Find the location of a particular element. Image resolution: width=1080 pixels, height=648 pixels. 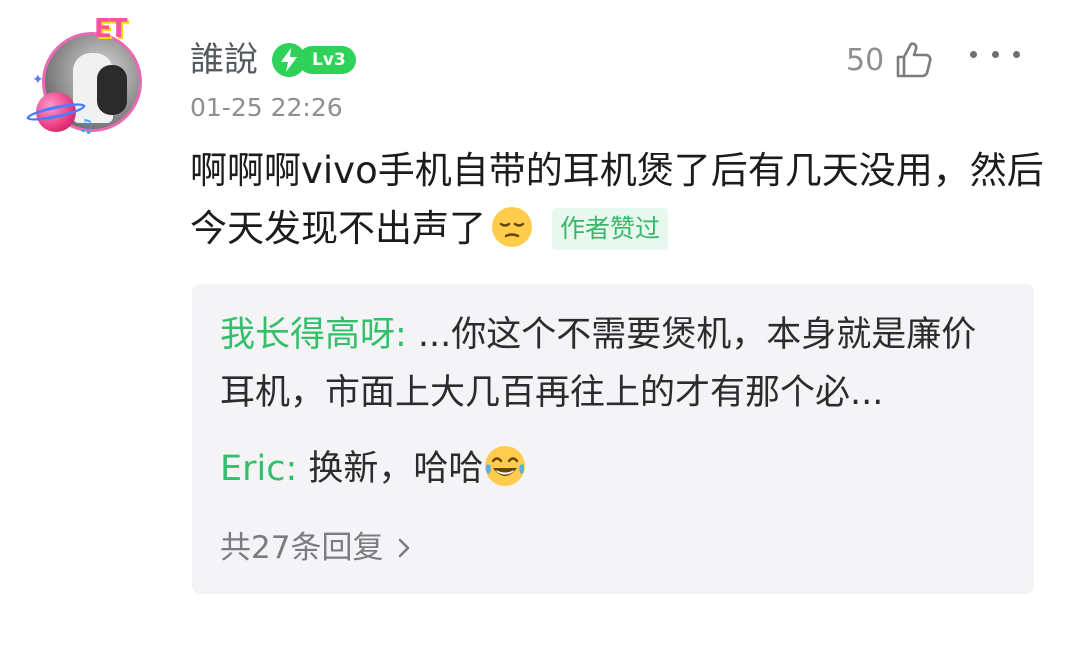

laughing-tears-emoji is located at coordinates (505, 466).